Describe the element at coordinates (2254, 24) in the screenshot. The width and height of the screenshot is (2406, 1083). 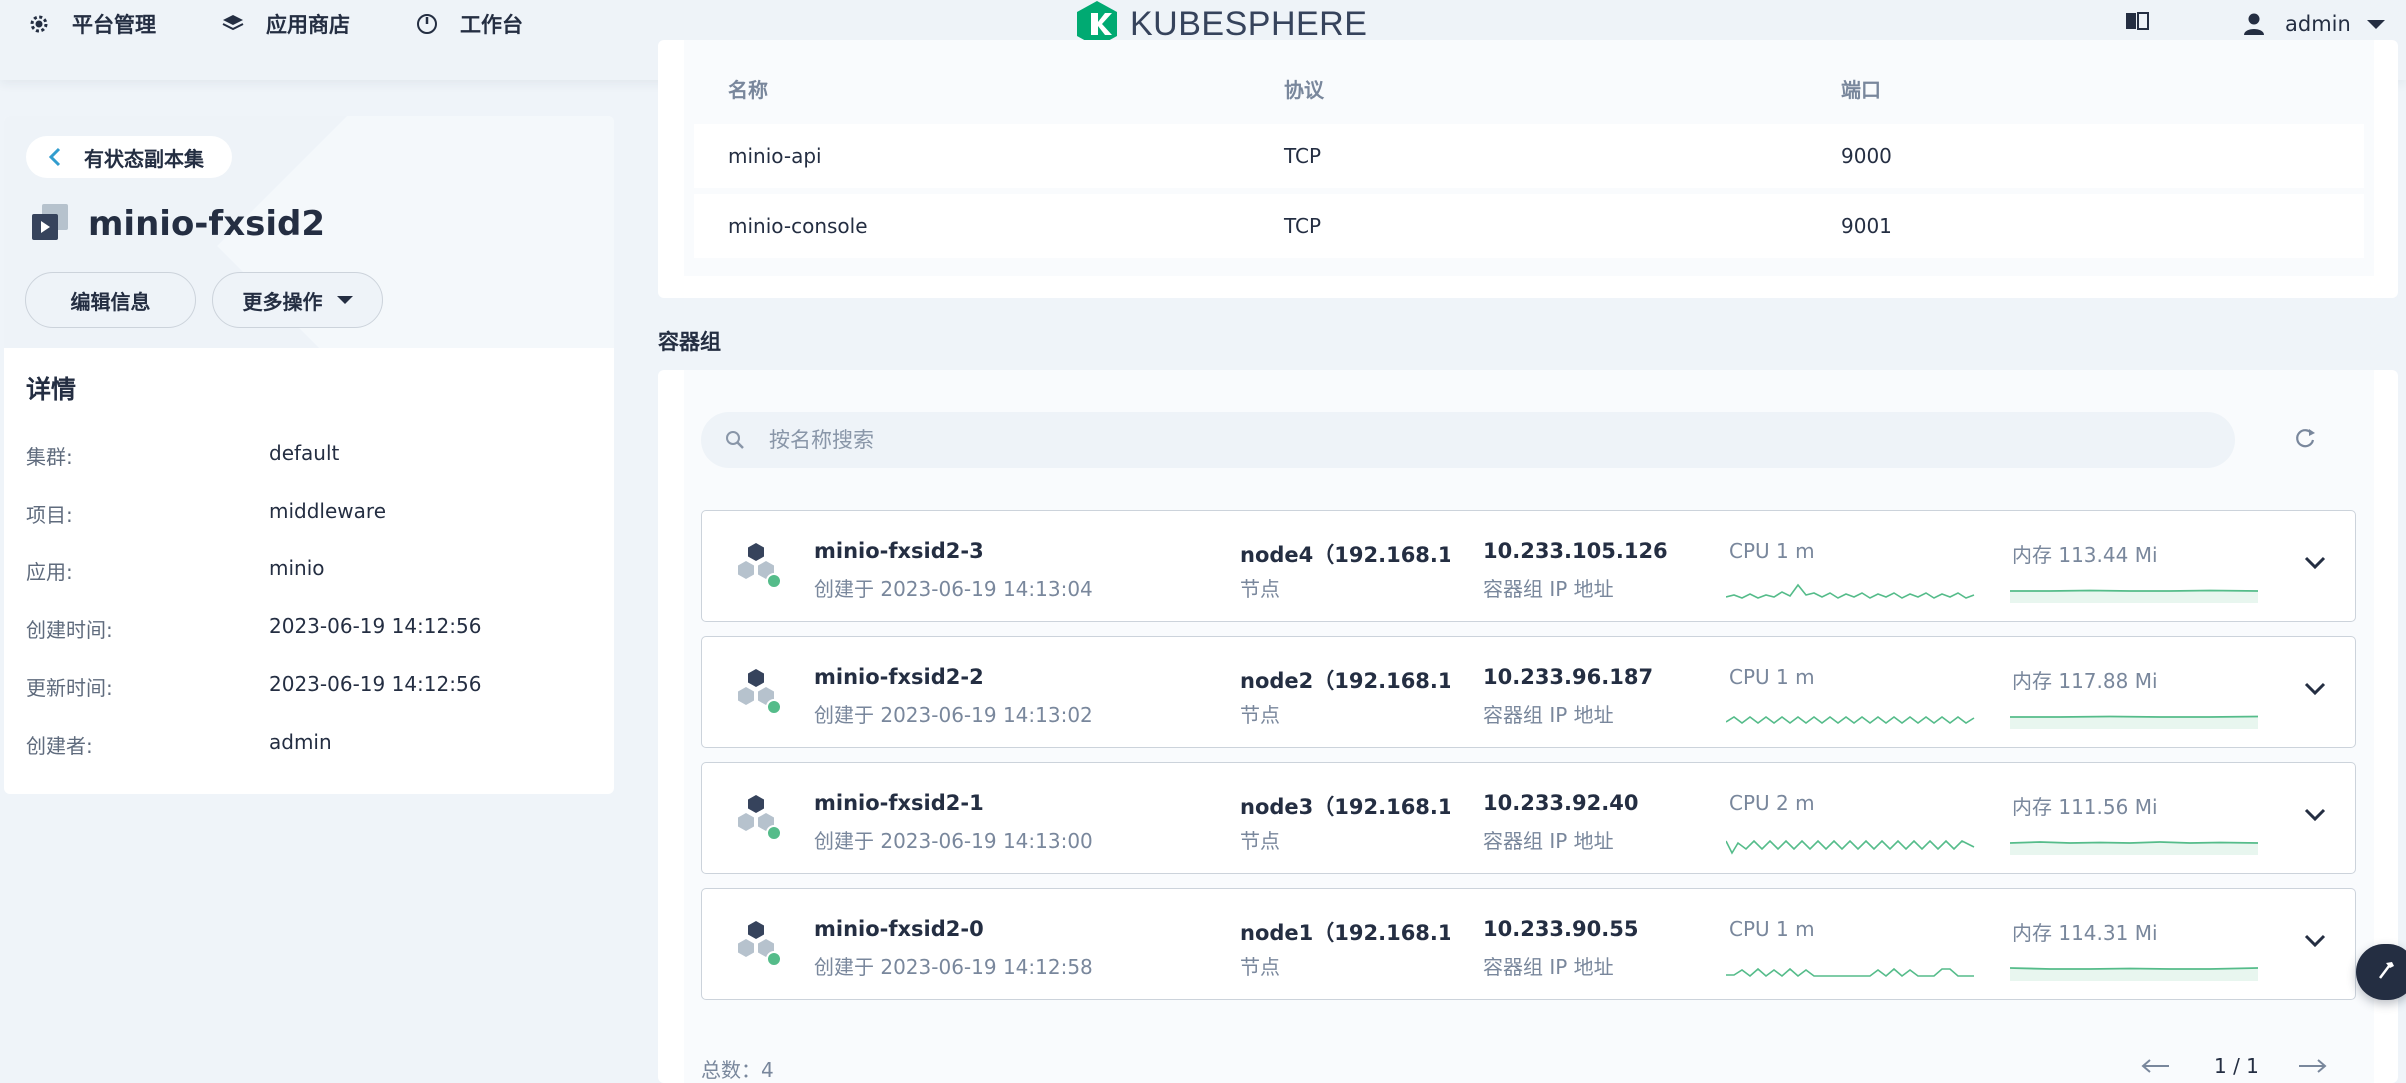
I see `user-icon` at that location.